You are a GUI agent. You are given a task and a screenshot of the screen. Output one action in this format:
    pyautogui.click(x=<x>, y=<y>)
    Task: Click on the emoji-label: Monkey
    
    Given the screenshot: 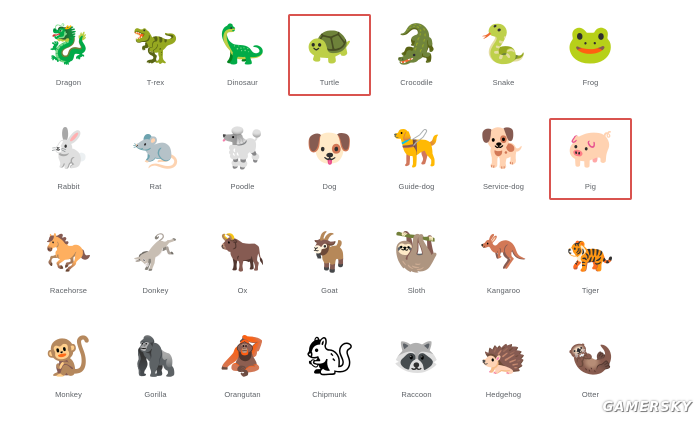 What is the action you would take?
    pyautogui.click(x=68, y=394)
    